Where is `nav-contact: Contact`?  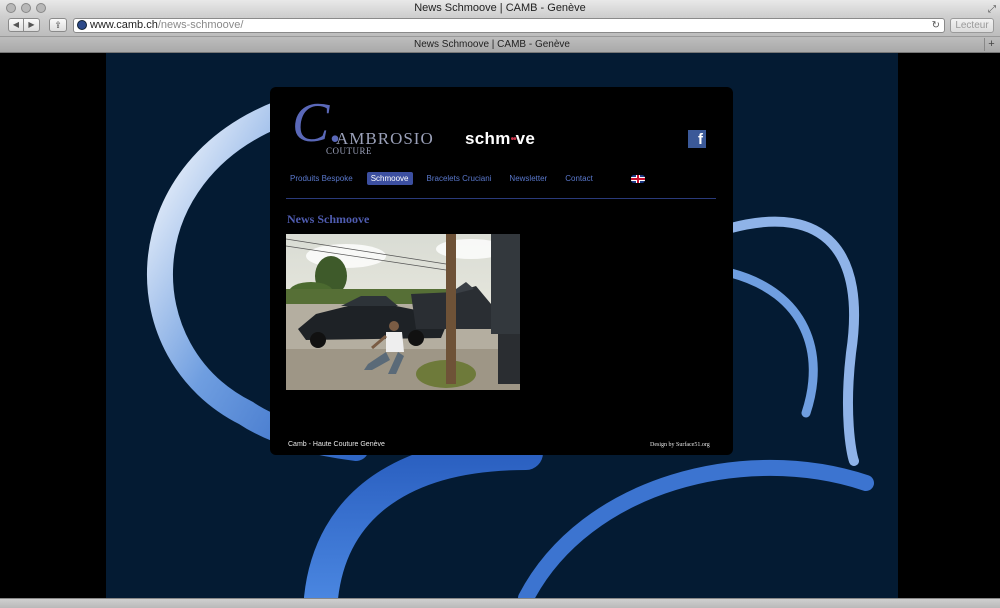 nav-contact: Contact is located at coordinates (579, 178).